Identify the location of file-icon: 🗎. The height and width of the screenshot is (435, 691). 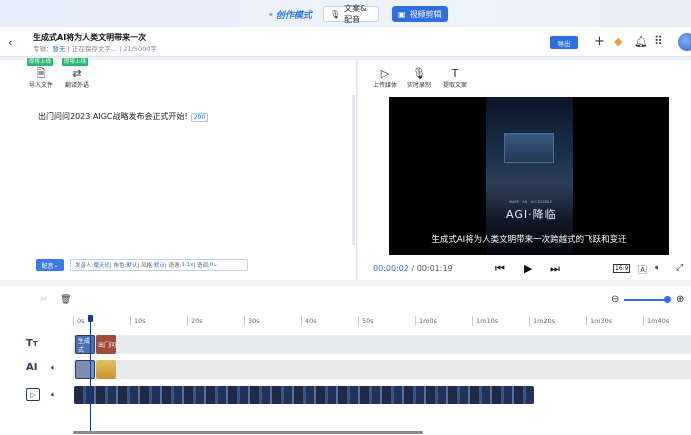
(41, 73).